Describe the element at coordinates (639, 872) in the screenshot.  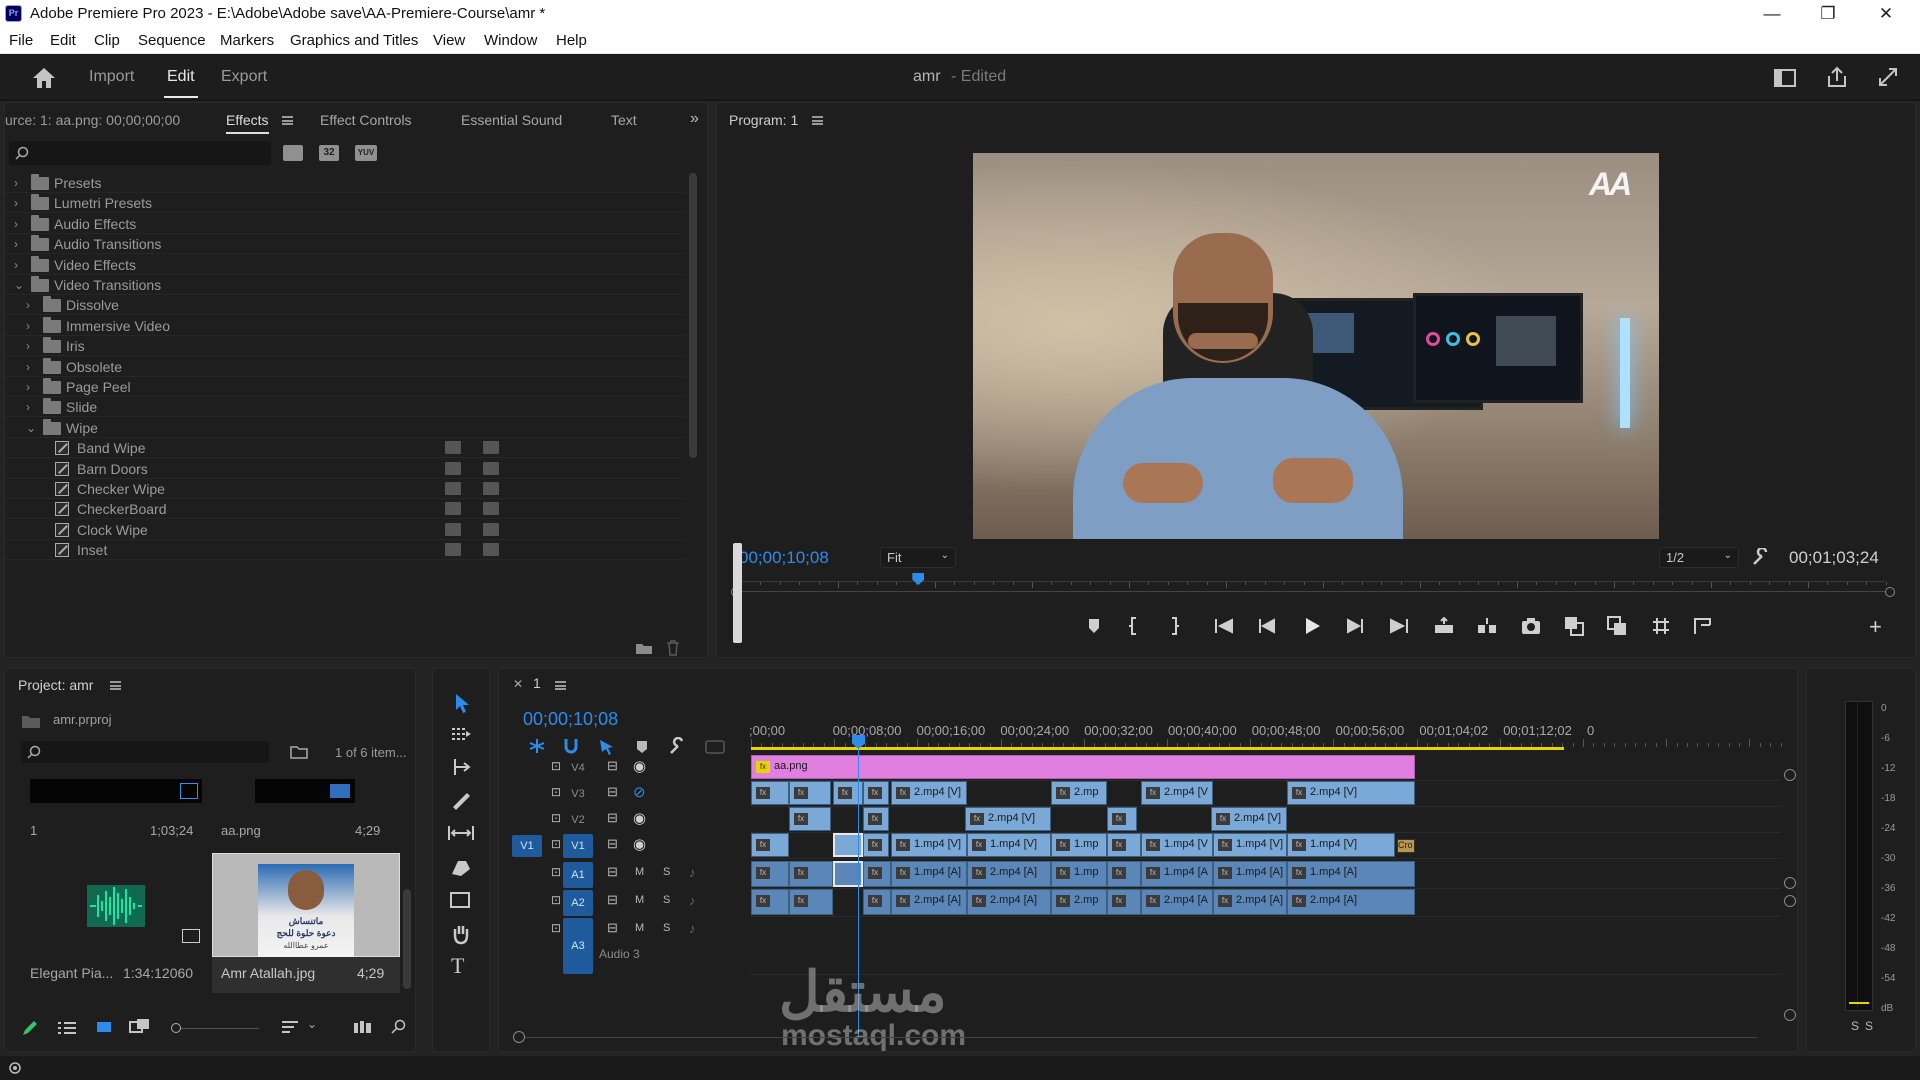
I see `mute-button: M` at that location.